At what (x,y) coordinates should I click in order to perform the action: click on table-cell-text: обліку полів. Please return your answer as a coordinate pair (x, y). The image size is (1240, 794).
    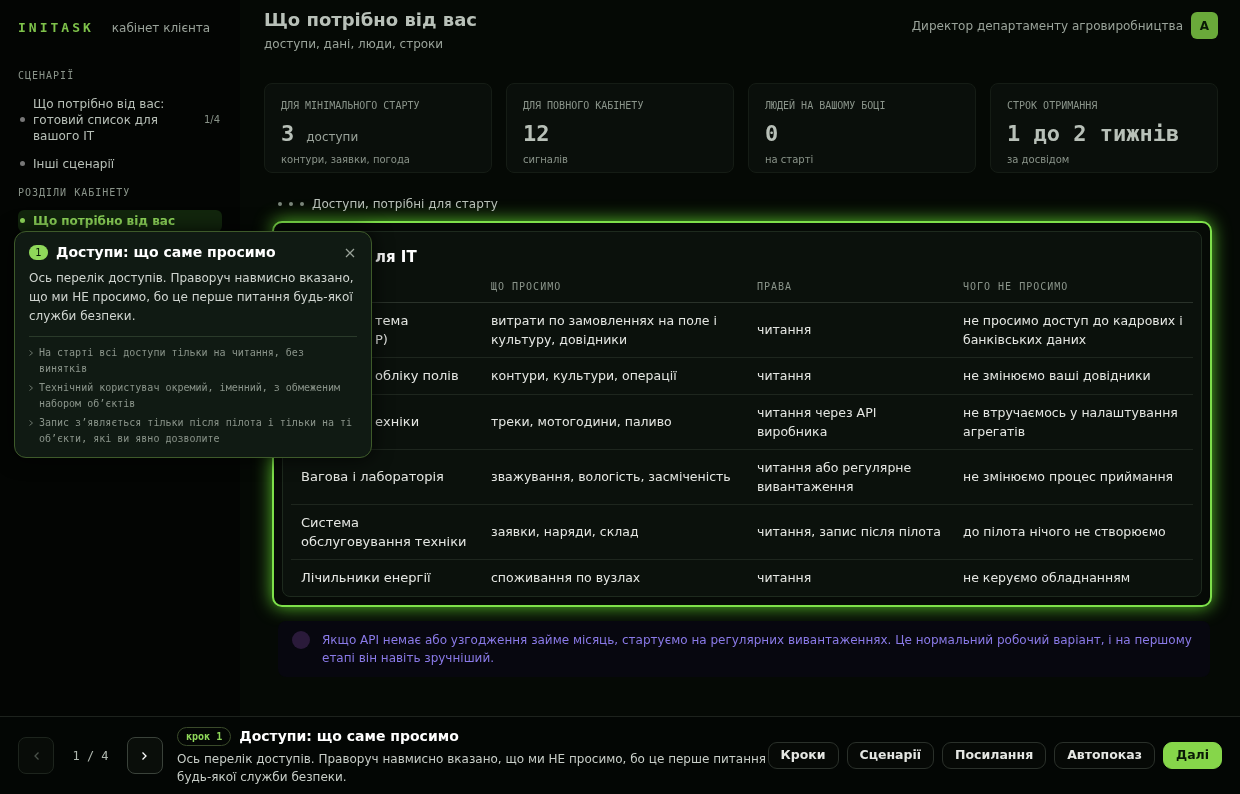
    Looking at the image, I should click on (417, 376).